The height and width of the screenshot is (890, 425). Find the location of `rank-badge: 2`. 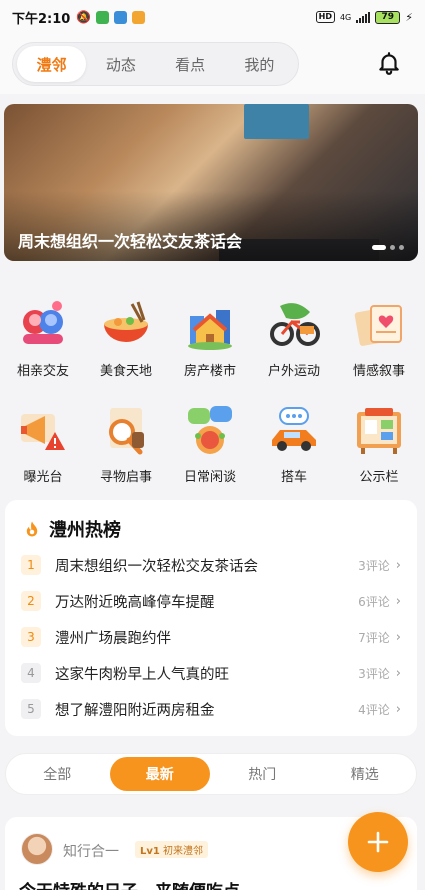

rank-badge: 2 is located at coordinates (31, 601).